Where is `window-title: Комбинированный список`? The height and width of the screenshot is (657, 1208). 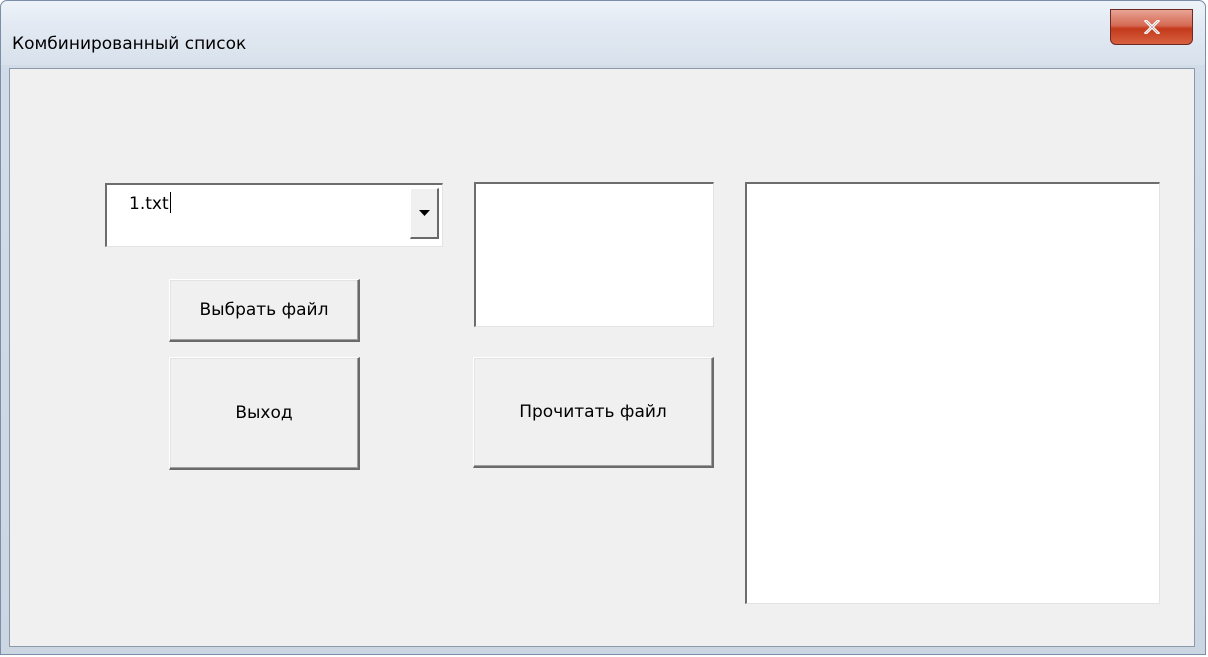 window-title: Комбинированный список is located at coordinates (129, 44).